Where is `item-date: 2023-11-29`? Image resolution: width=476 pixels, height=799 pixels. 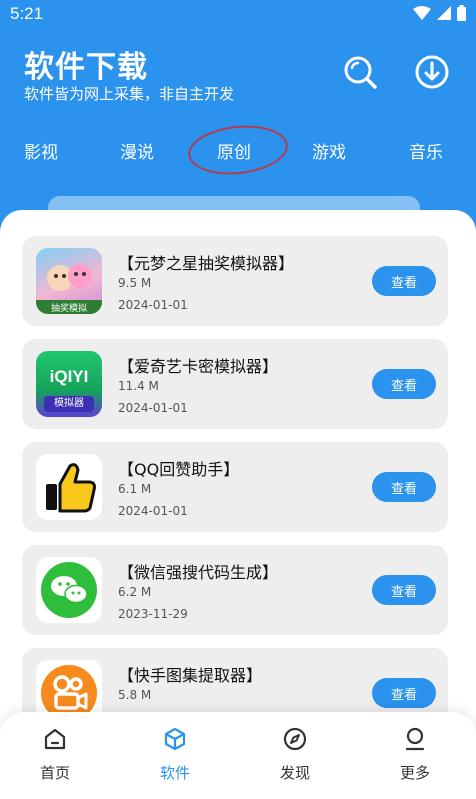
item-date: 2023-11-29 is located at coordinates (153, 614).